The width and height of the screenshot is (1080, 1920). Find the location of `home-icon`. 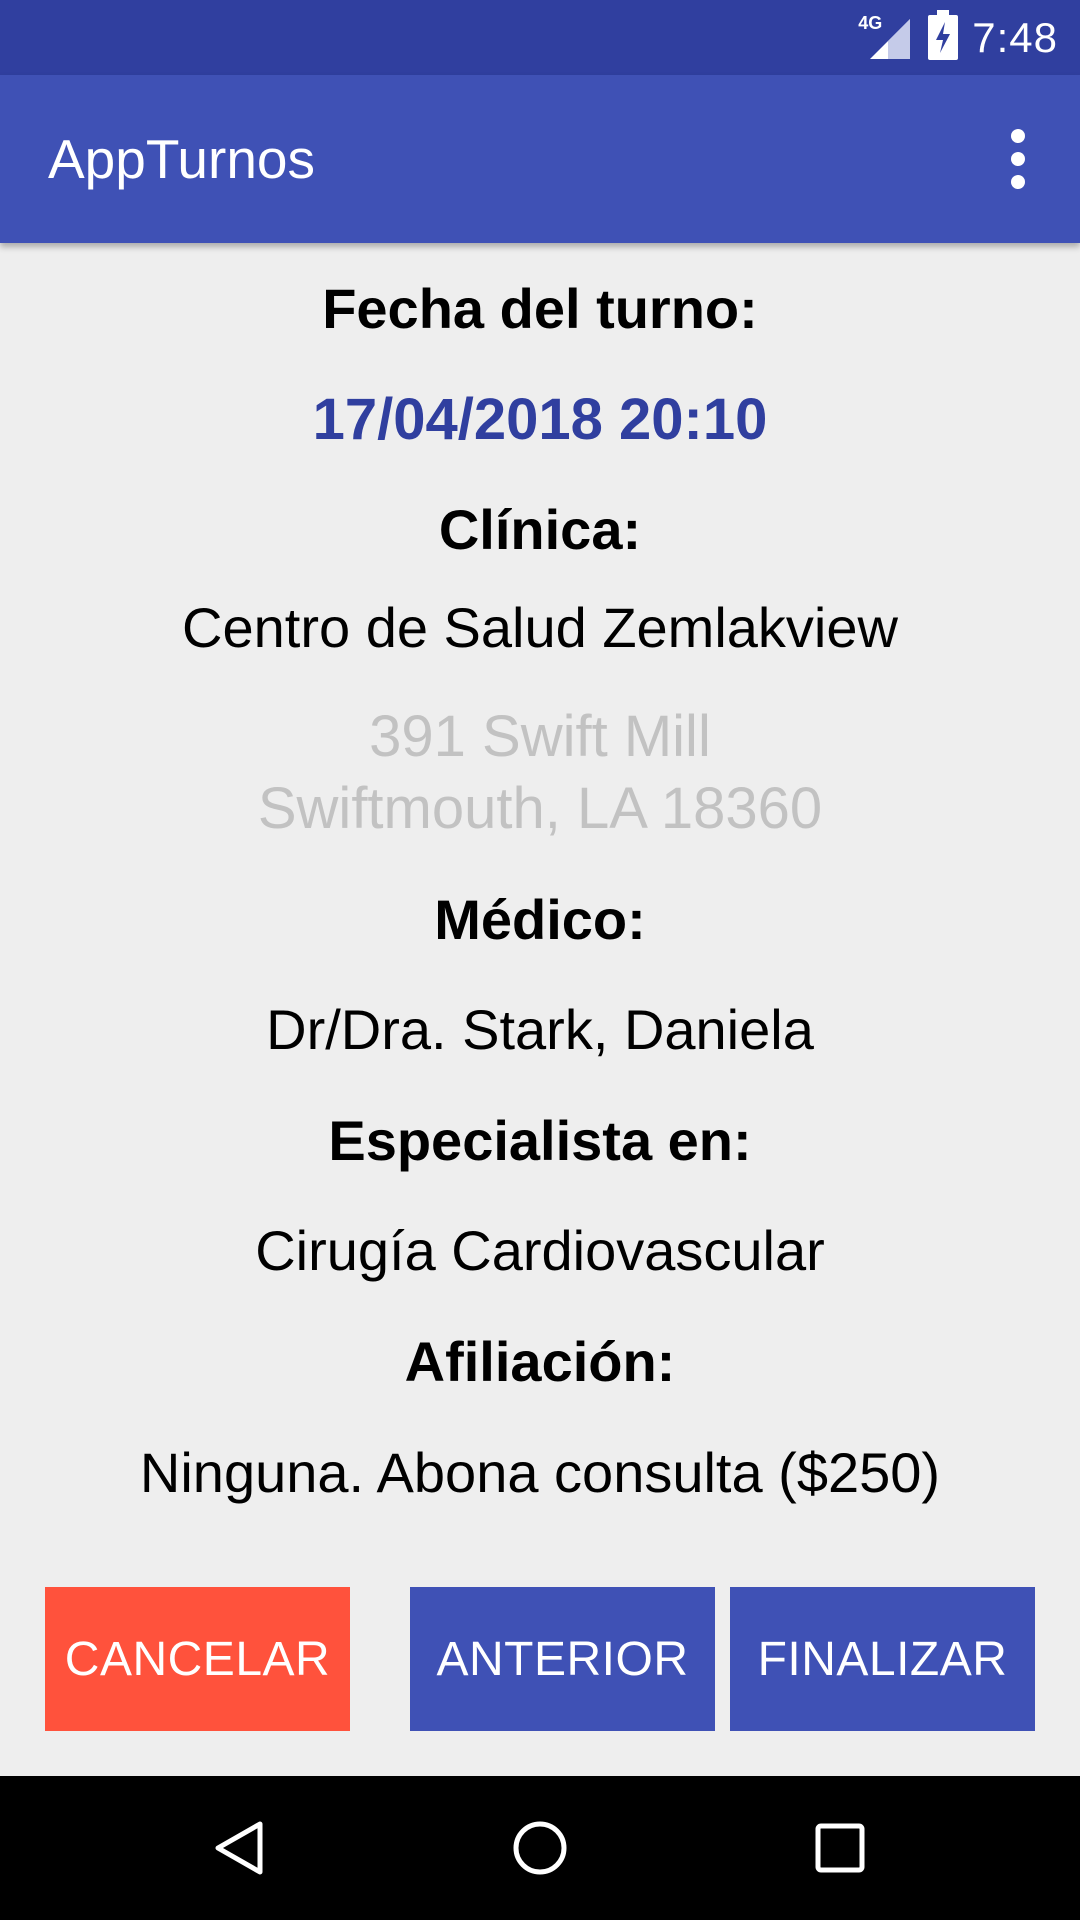

home-icon is located at coordinates (540, 1848).